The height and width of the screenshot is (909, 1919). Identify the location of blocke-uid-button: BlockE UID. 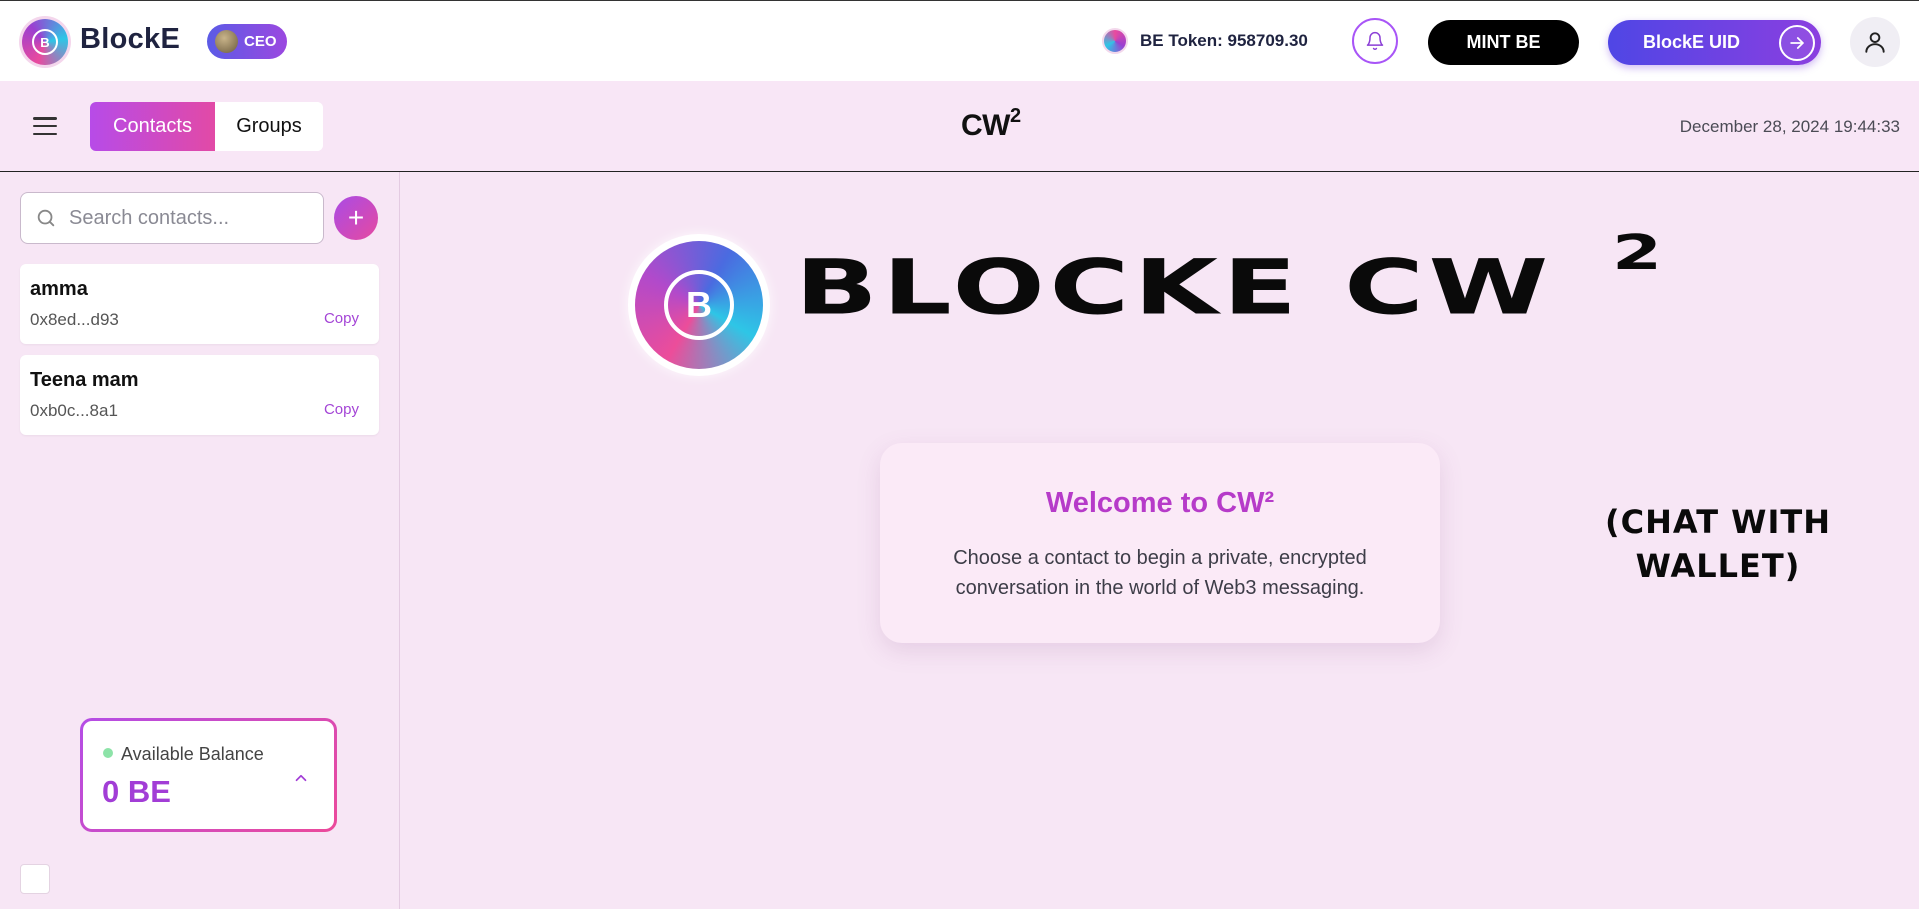
(1714, 42).